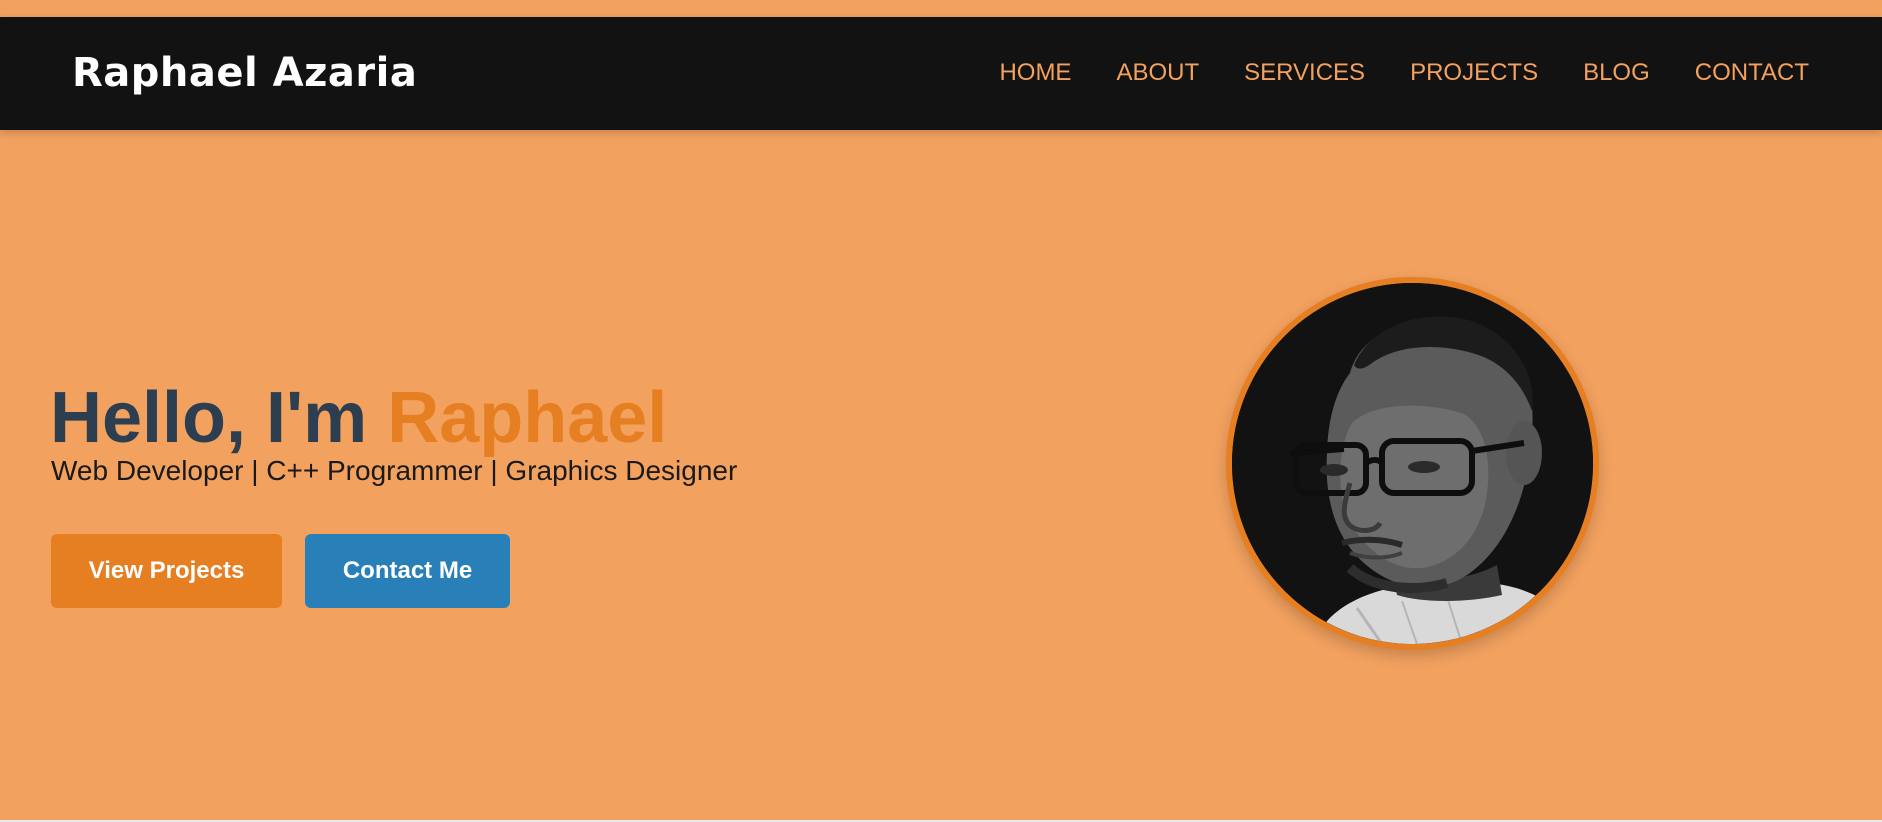 This screenshot has width=1882, height=822. What do you see at coordinates (527, 418) in the screenshot?
I see `hero-name: Raphael` at bounding box center [527, 418].